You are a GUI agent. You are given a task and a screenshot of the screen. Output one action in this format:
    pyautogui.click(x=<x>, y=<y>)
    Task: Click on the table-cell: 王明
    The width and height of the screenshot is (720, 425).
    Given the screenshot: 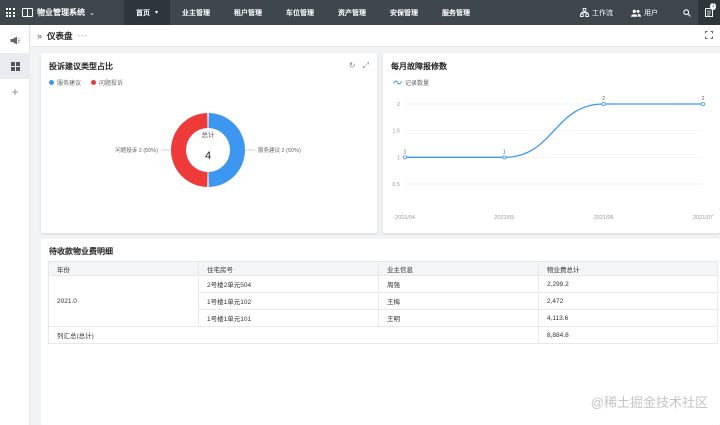 What is the action you would take?
    pyautogui.click(x=458, y=318)
    